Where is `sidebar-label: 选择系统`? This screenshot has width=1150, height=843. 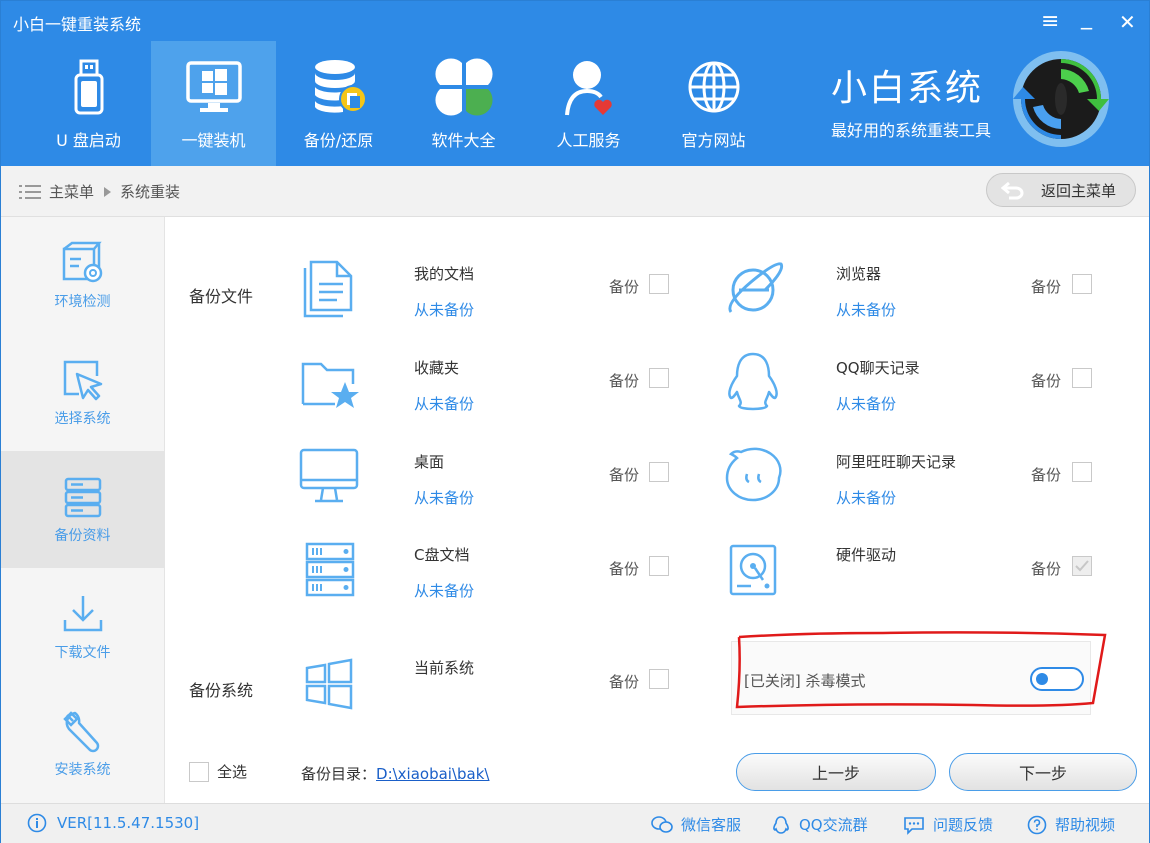 sidebar-label: 选择系统 is located at coordinates (82, 419).